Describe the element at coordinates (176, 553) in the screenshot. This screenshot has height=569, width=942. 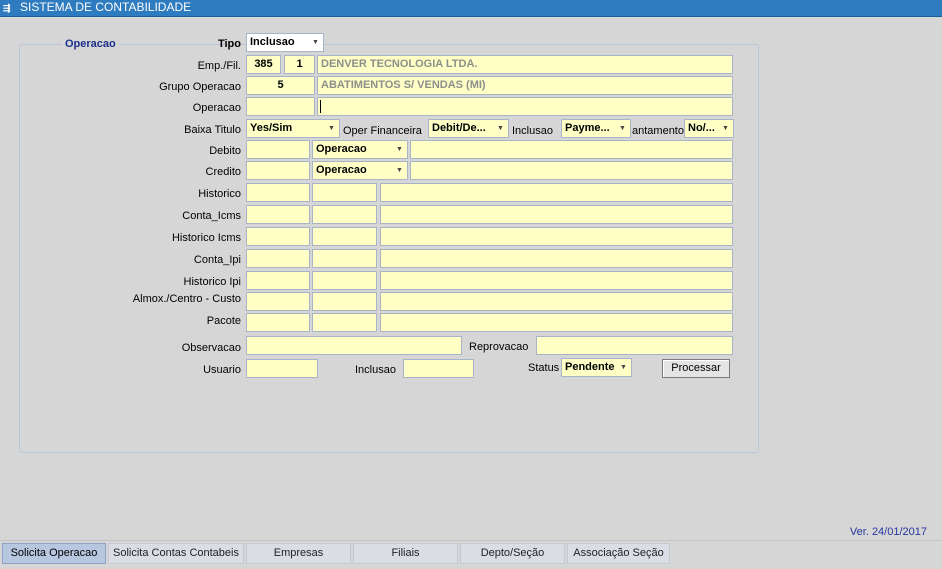
I see `tab-solicita-contas-contabeis: Solicita Contas Contabeis` at that location.